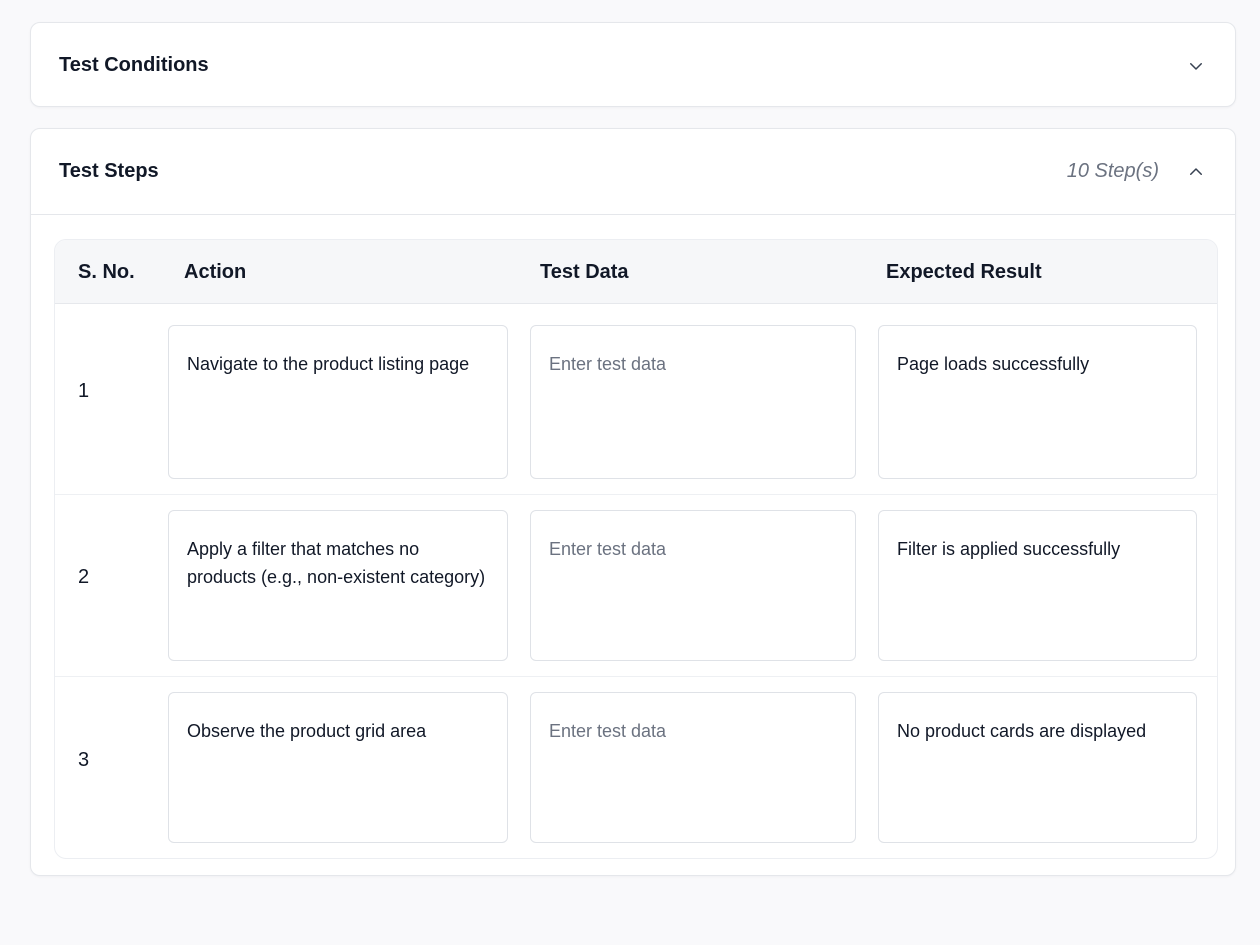 This screenshot has height=945, width=1260. I want to click on chevron-down-icon, so click(1196, 66).